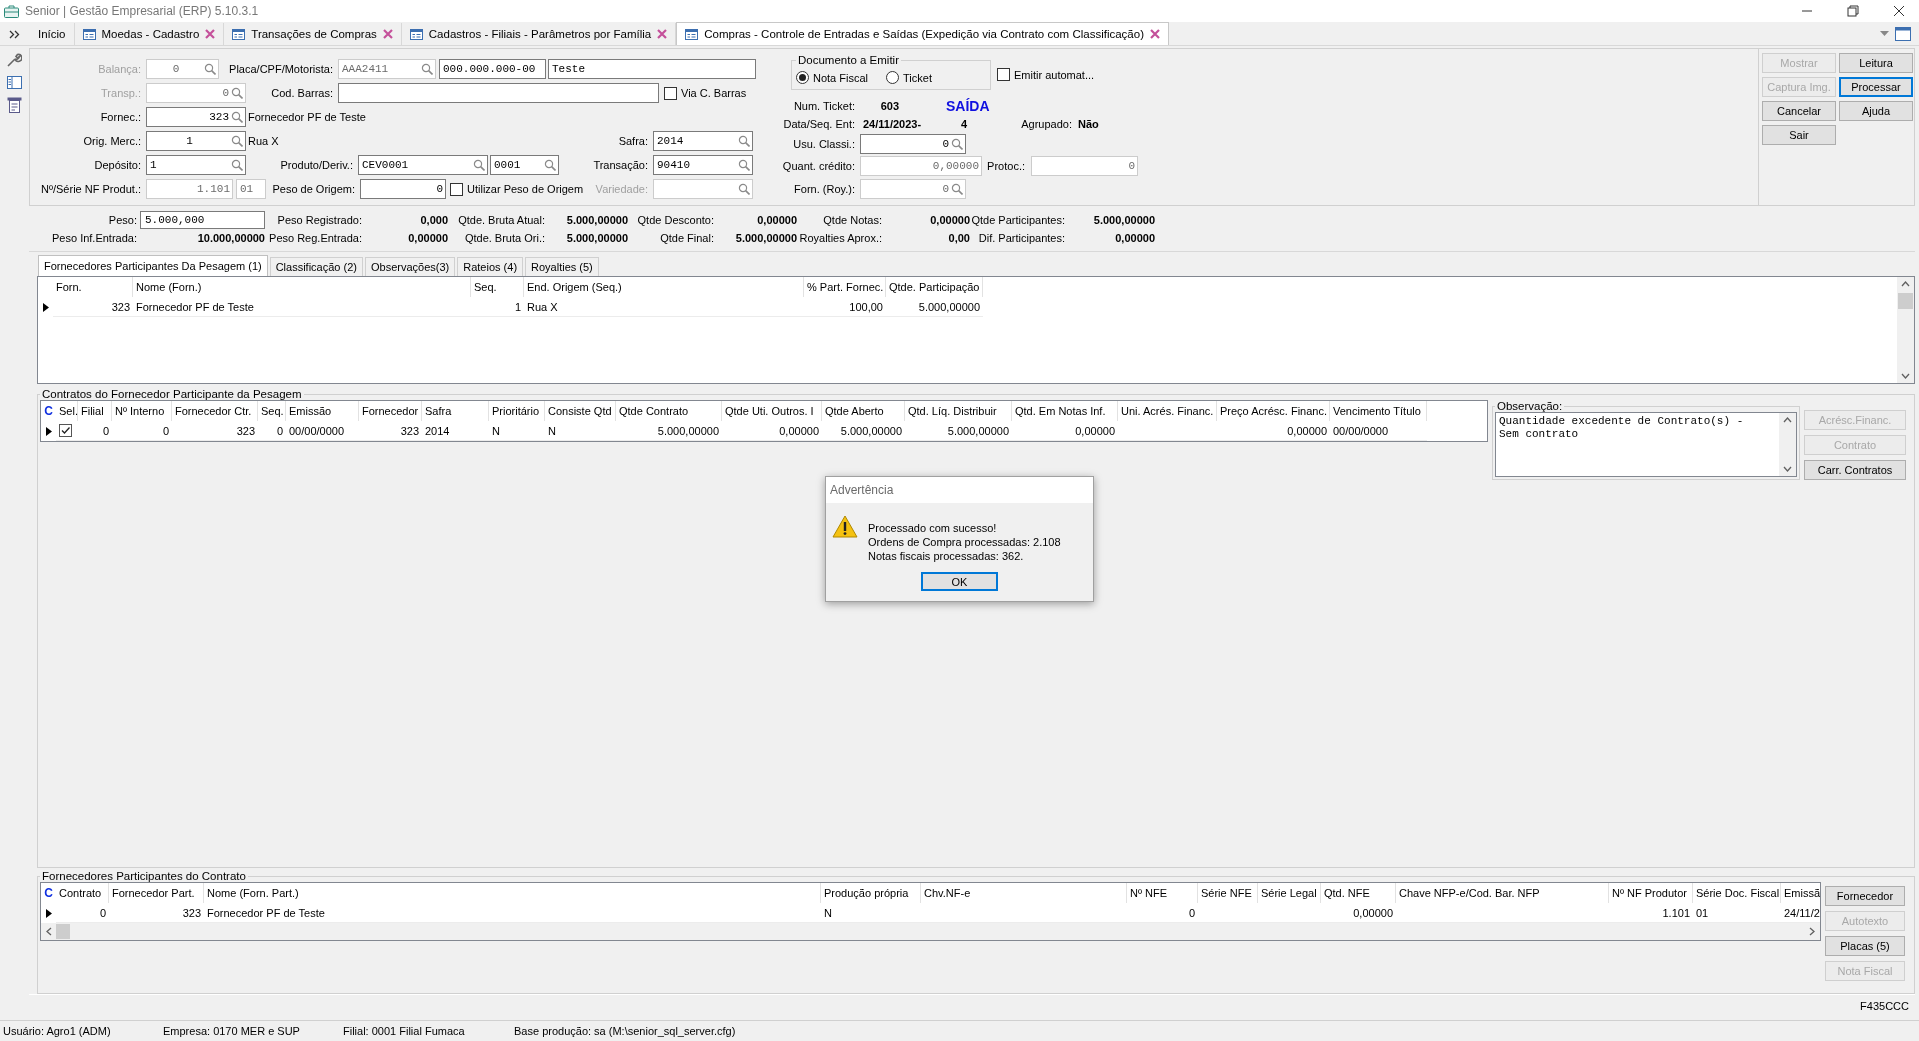 The height and width of the screenshot is (1041, 1919). Describe the element at coordinates (498, 93) in the screenshot. I see `input-field` at that location.